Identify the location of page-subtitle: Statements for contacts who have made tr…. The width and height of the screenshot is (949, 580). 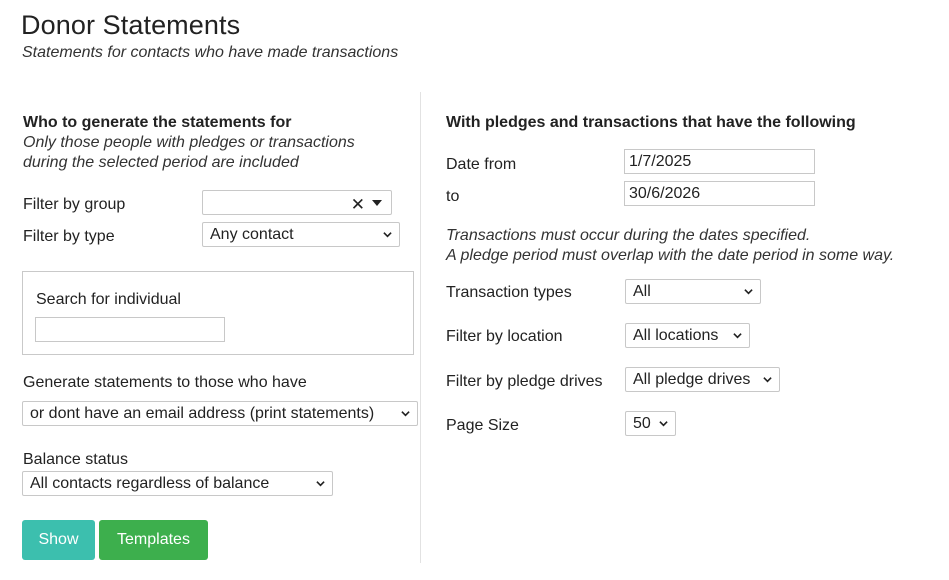
(210, 52).